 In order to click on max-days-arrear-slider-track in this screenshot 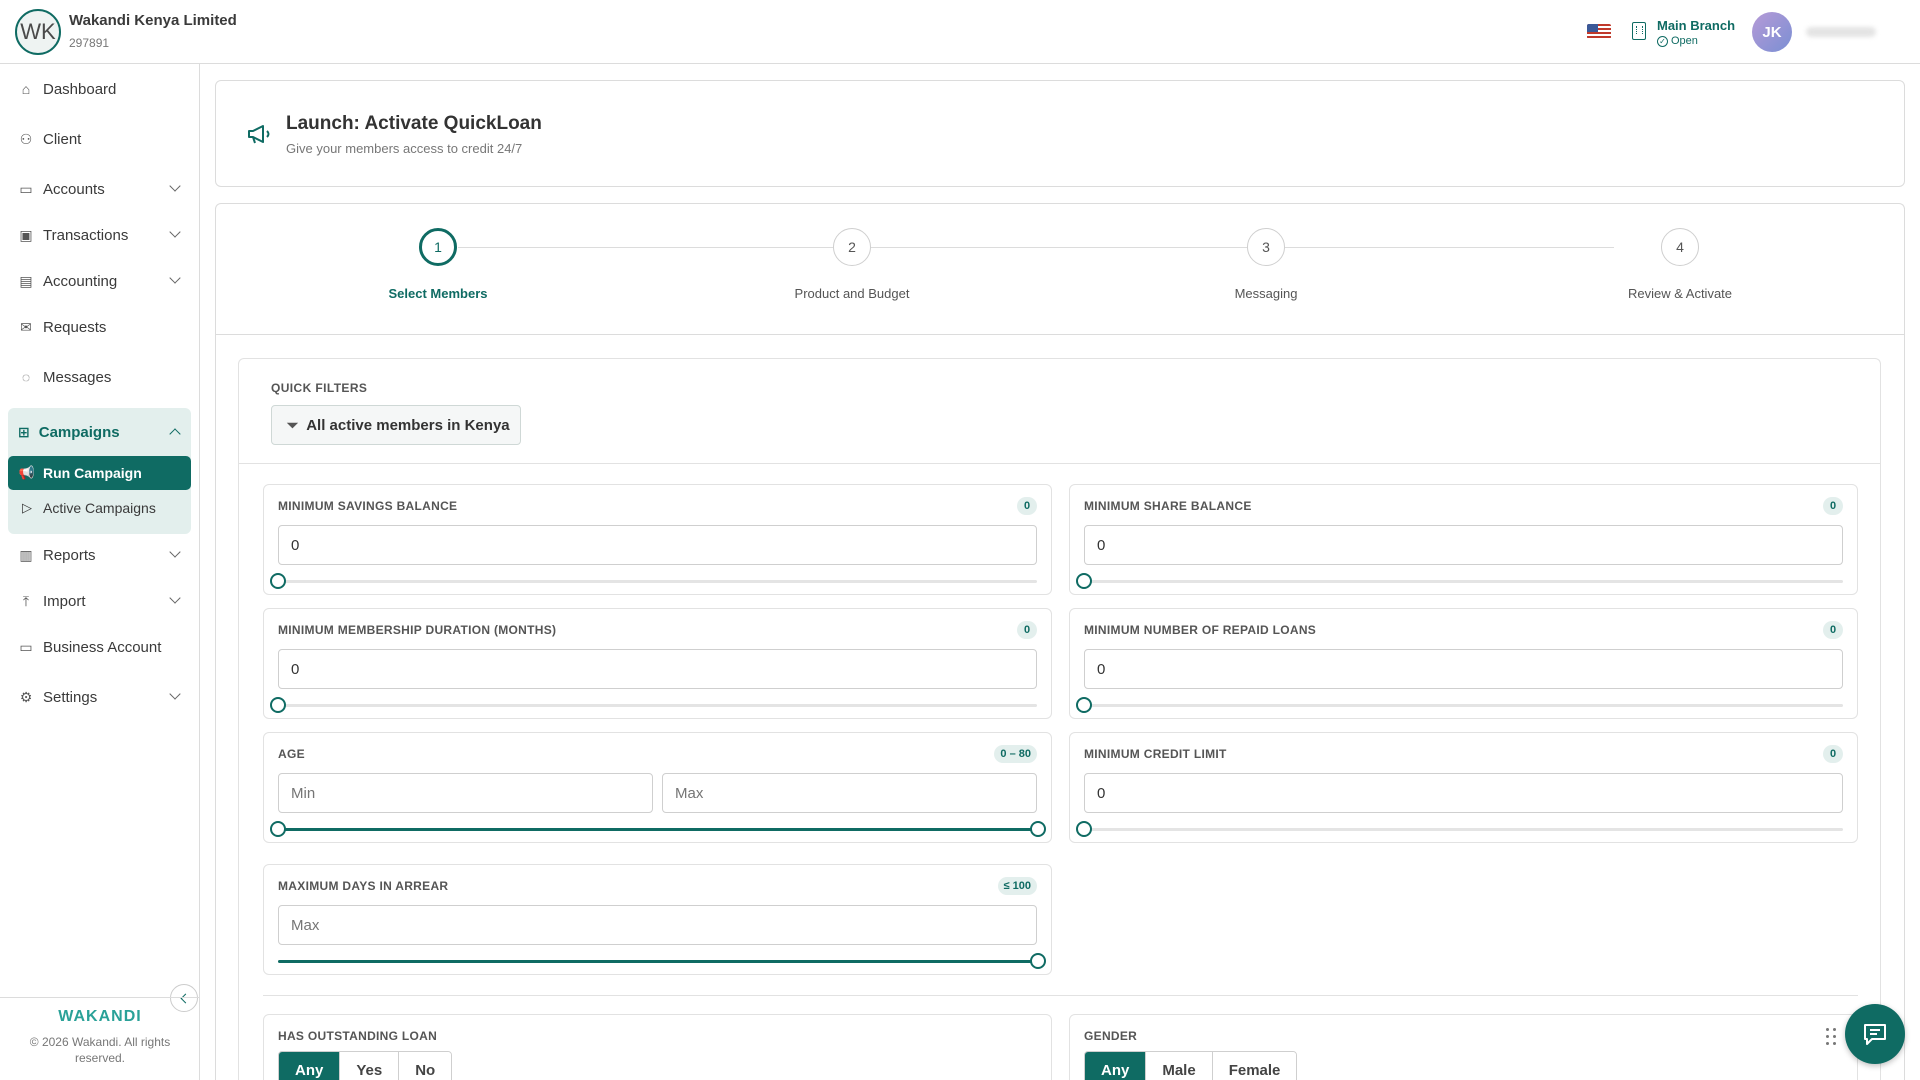, I will do `click(657, 961)`.